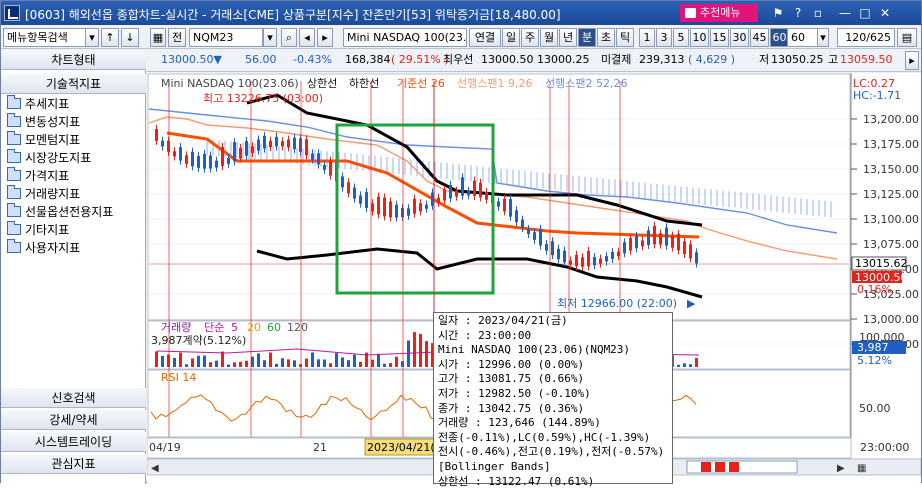 The width and height of the screenshot is (922, 489). What do you see at coordinates (549, 37) in the screenshot?
I see `period-button-3: 월` at bounding box center [549, 37].